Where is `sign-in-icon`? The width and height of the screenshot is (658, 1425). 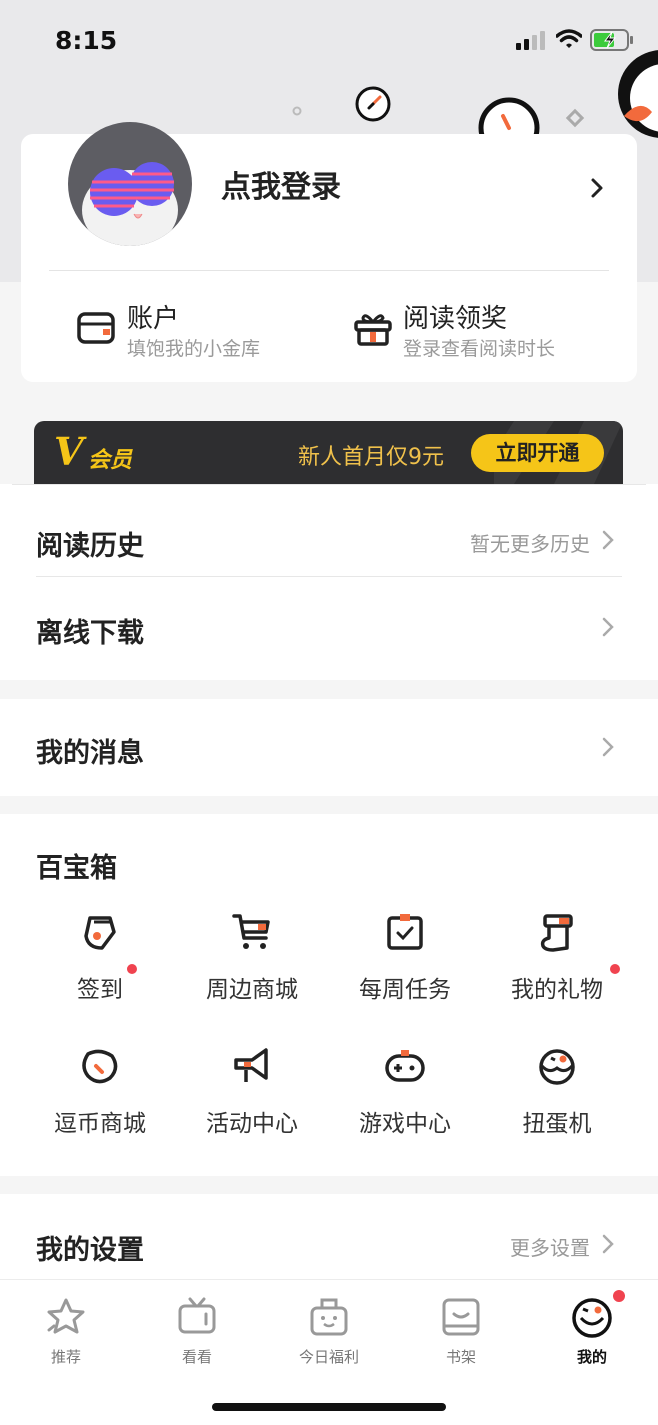 sign-in-icon is located at coordinates (100, 933).